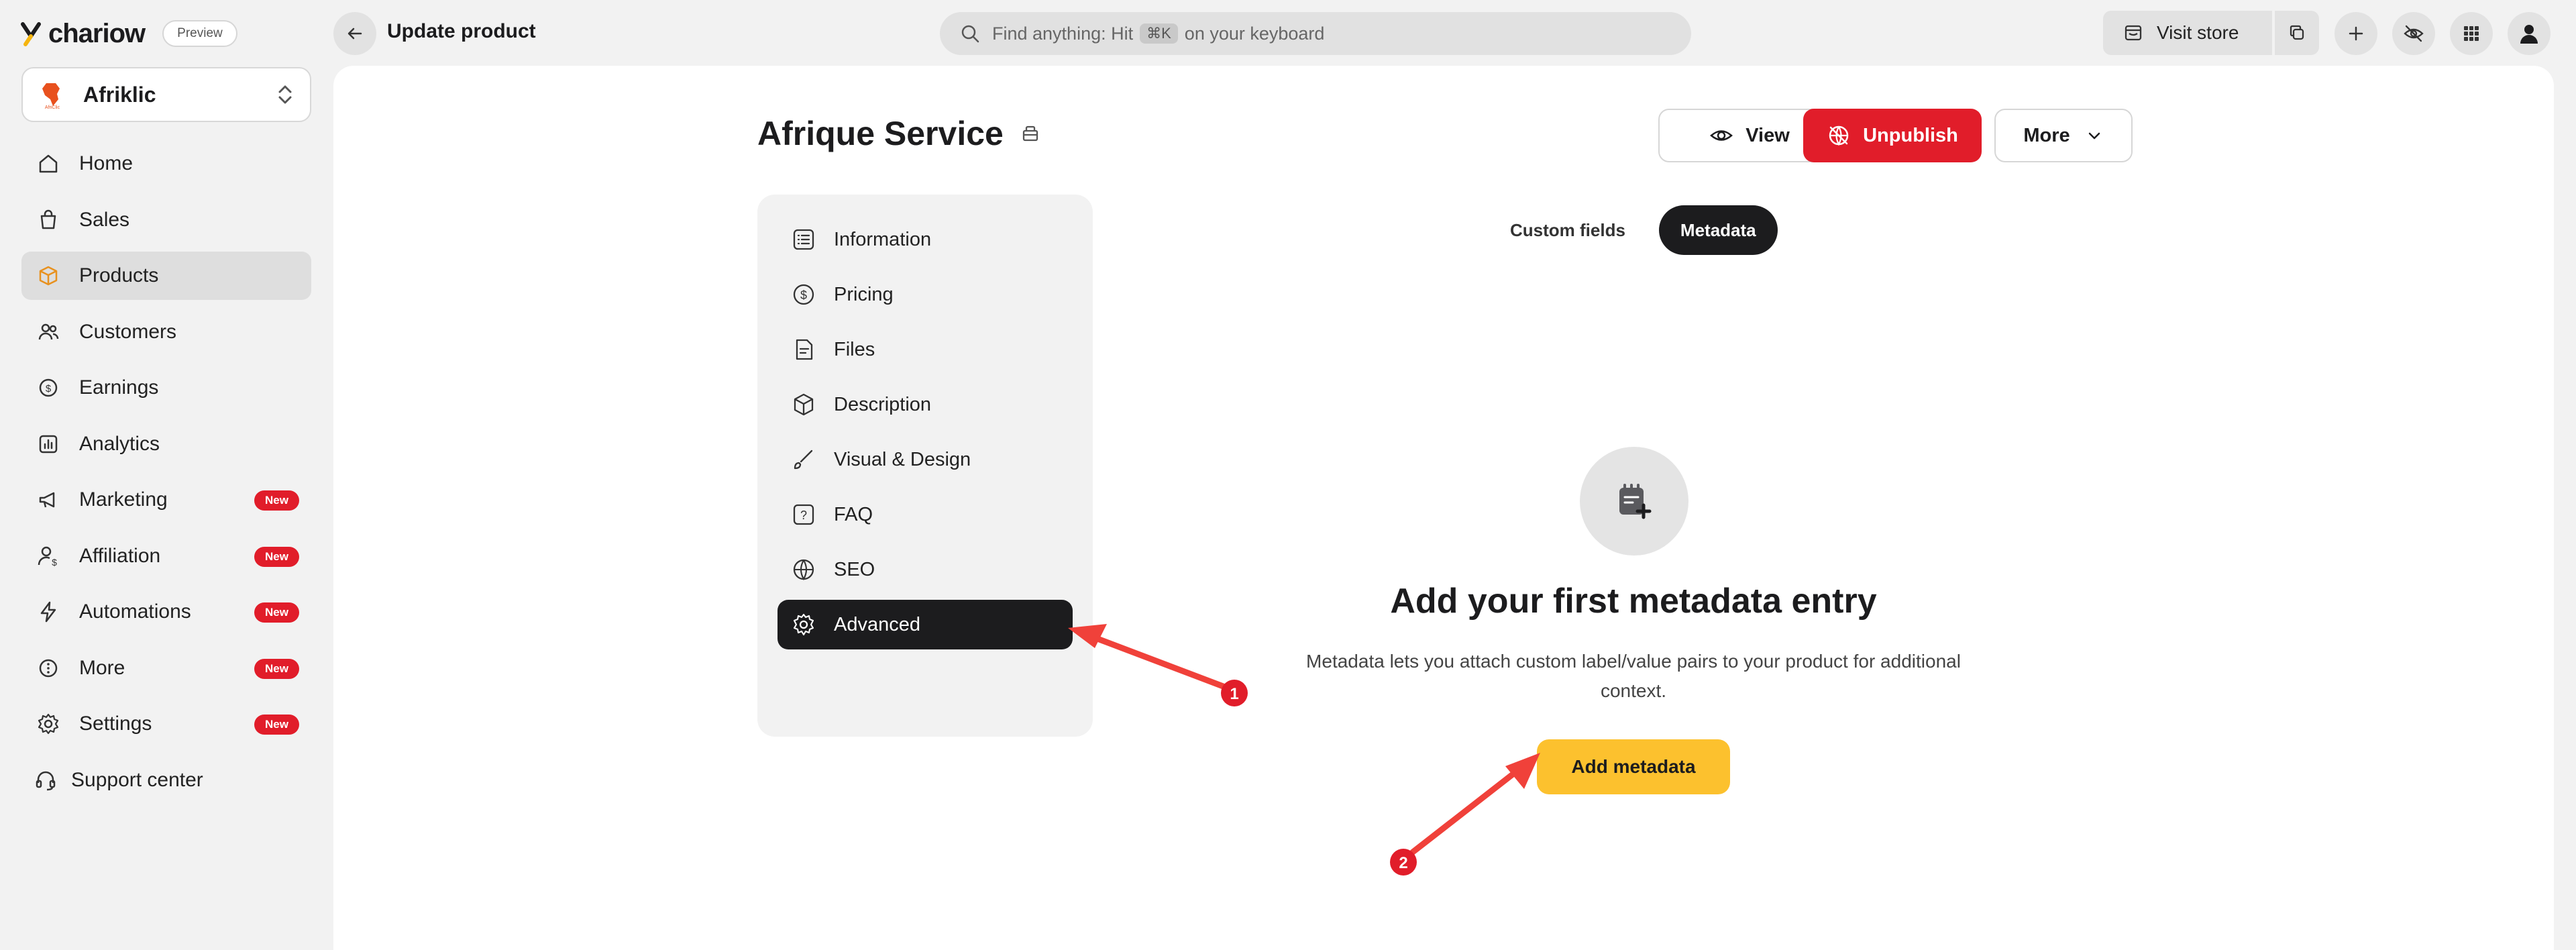  Describe the element at coordinates (166, 668) in the screenshot. I see `sidebar-item-more: More New` at that location.